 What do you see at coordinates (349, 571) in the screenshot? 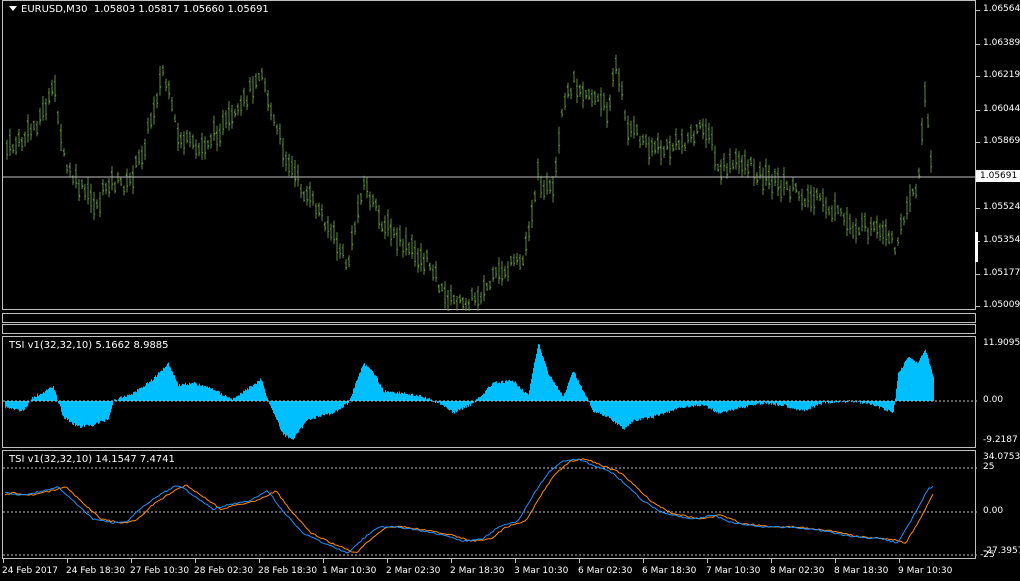
I see `time-label: 1 Mar 10:30` at bounding box center [349, 571].